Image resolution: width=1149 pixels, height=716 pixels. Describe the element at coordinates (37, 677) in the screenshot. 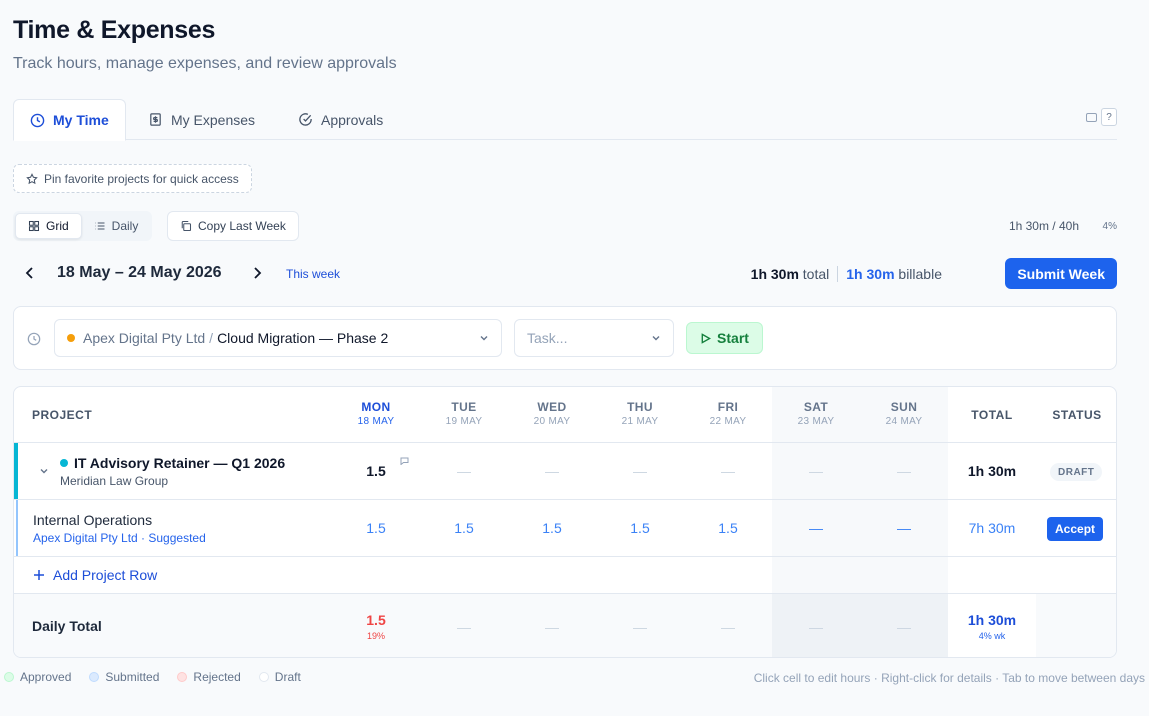

I see `legend-approved: Approved` at that location.